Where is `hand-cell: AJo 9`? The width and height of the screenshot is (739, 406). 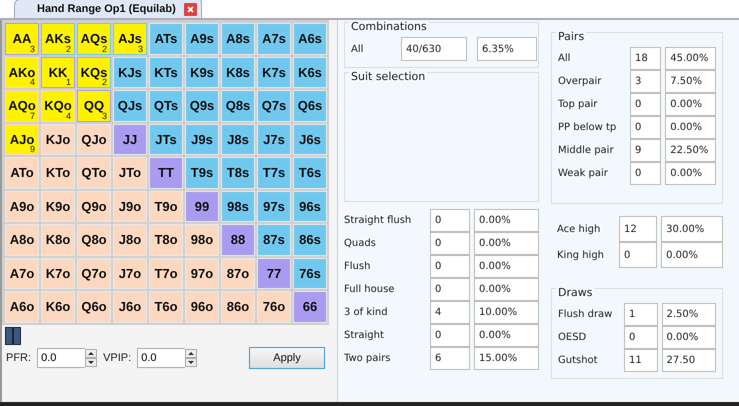
hand-cell: AJo 9 is located at coordinates (22, 139).